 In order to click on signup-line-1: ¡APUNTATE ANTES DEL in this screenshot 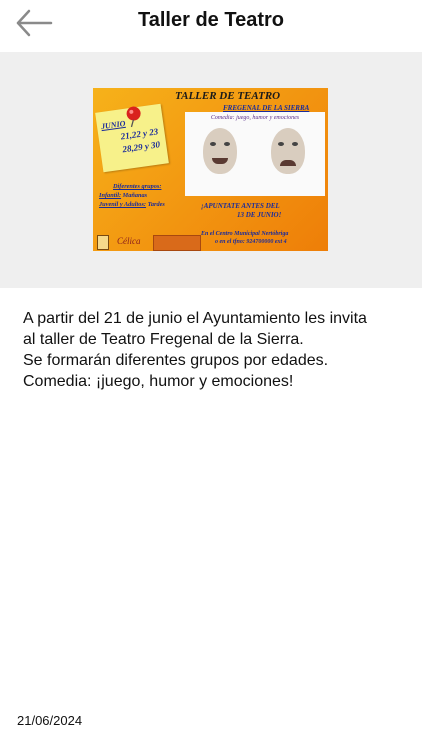, I will do `click(240, 206)`.